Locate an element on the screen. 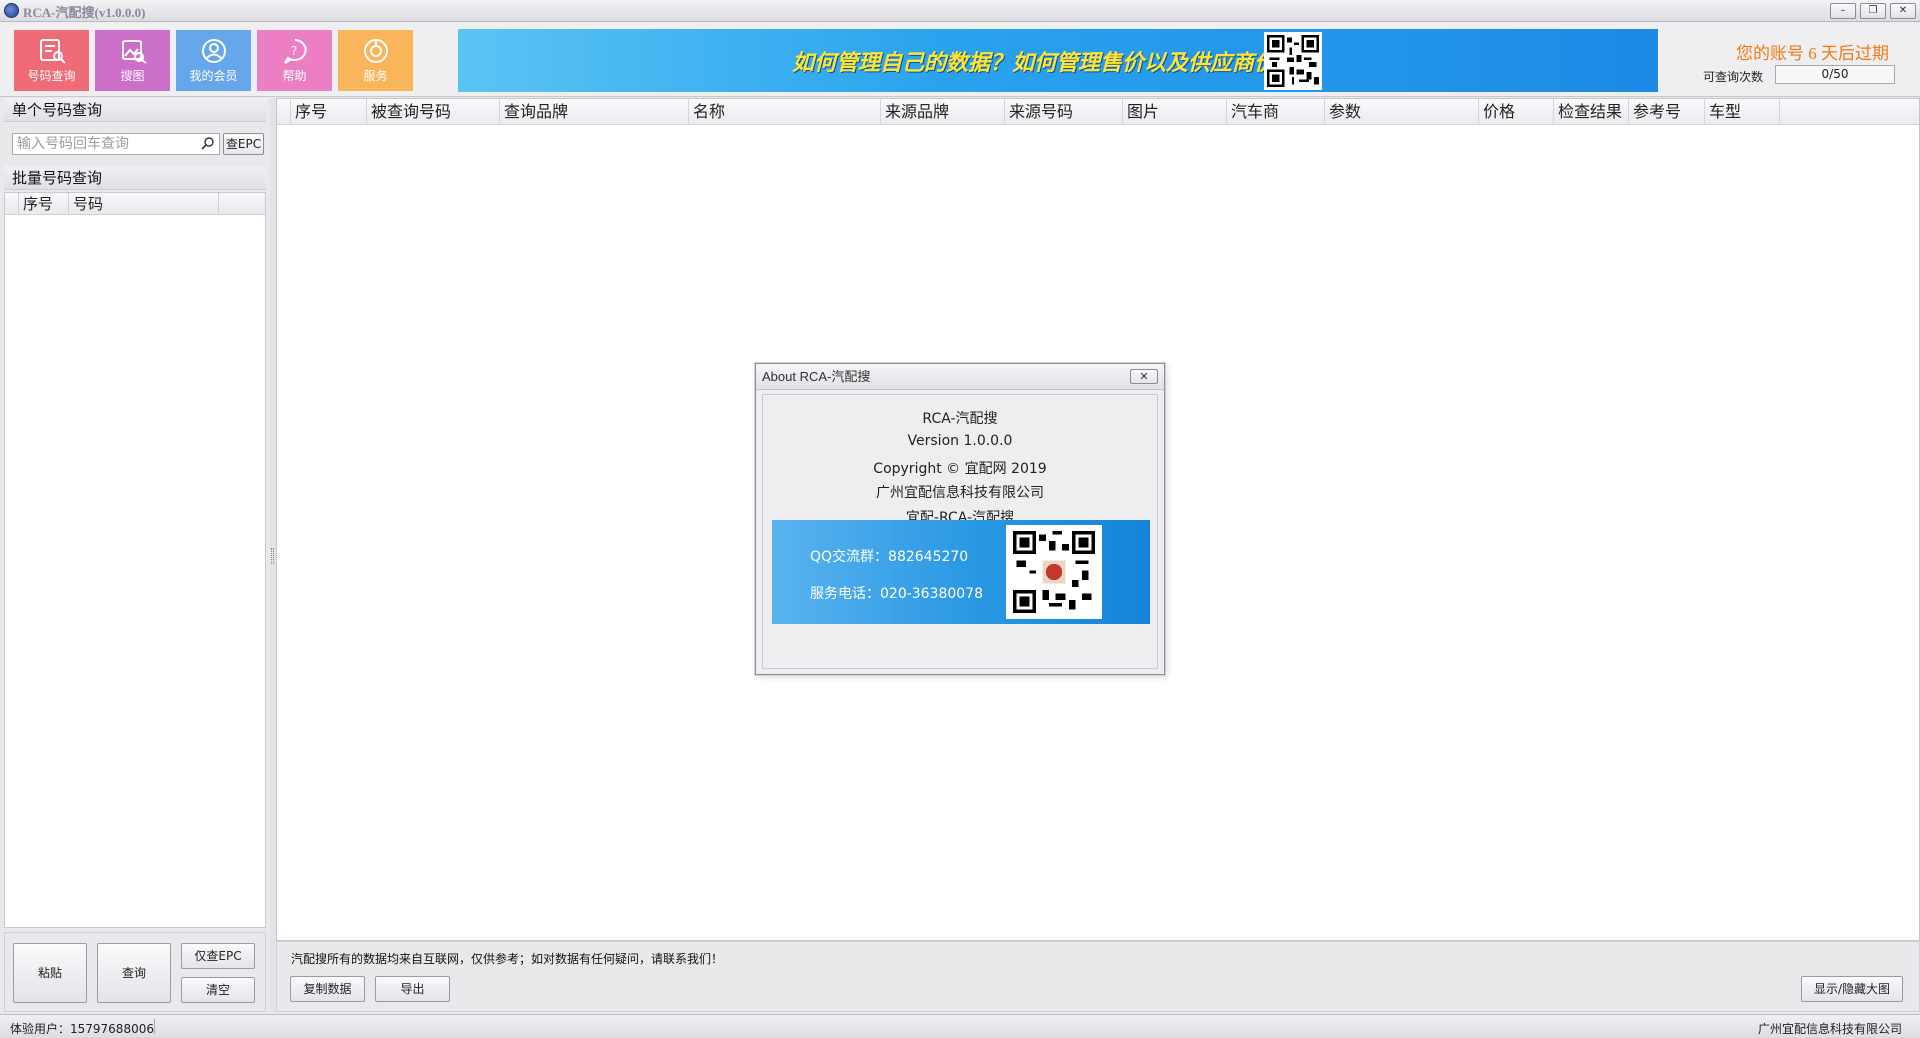 The height and width of the screenshot is (1038, 1920). single-query-header: 单个号码查询 is located at coordinates (135, 110).